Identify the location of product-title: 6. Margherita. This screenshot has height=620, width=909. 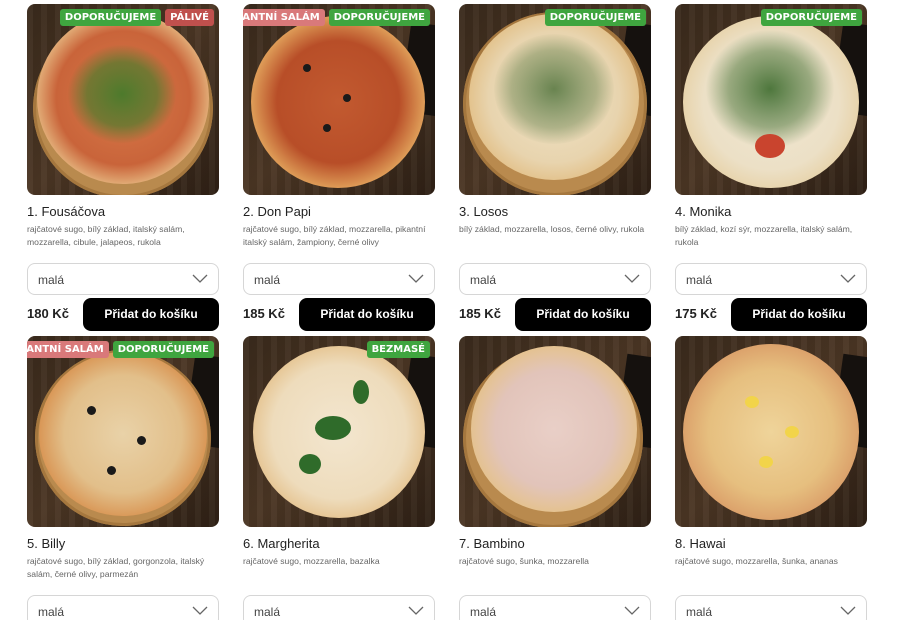
(339, 544).